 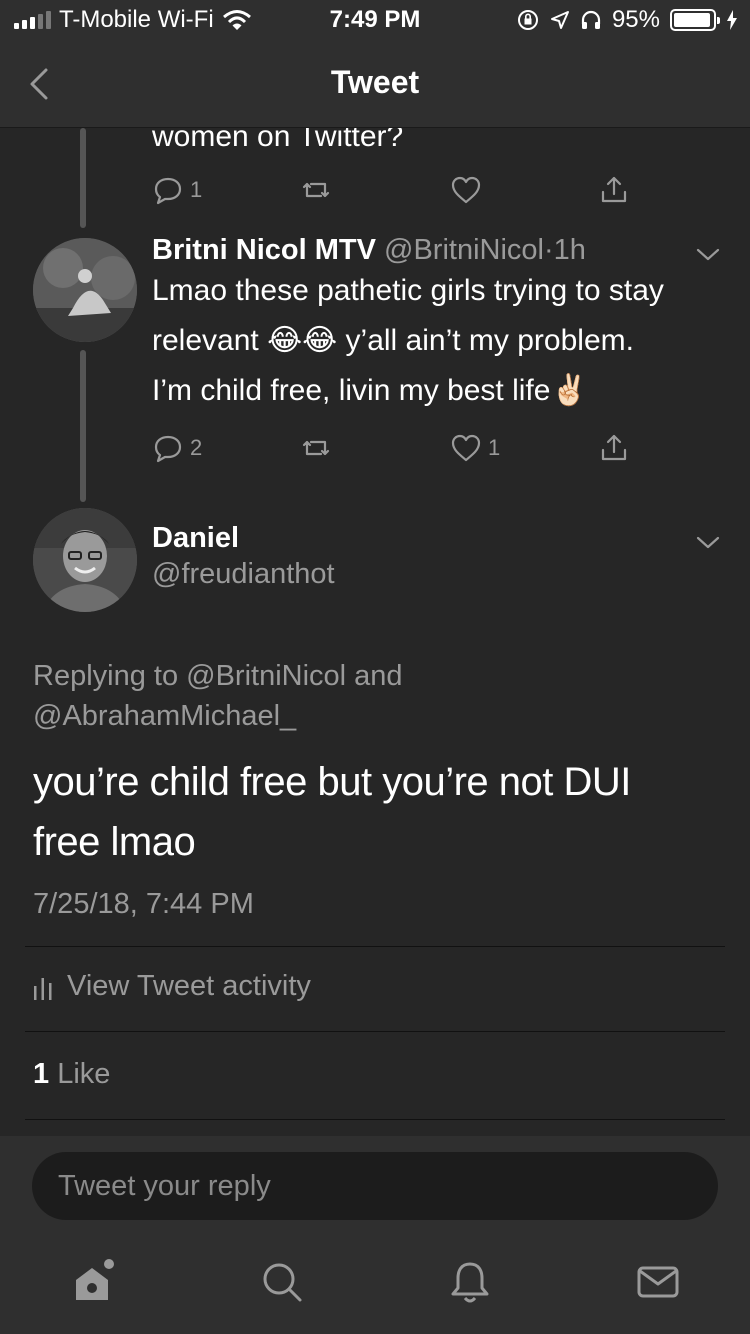 I want to click on author-name: Daniel, so click(x=195, y=538).